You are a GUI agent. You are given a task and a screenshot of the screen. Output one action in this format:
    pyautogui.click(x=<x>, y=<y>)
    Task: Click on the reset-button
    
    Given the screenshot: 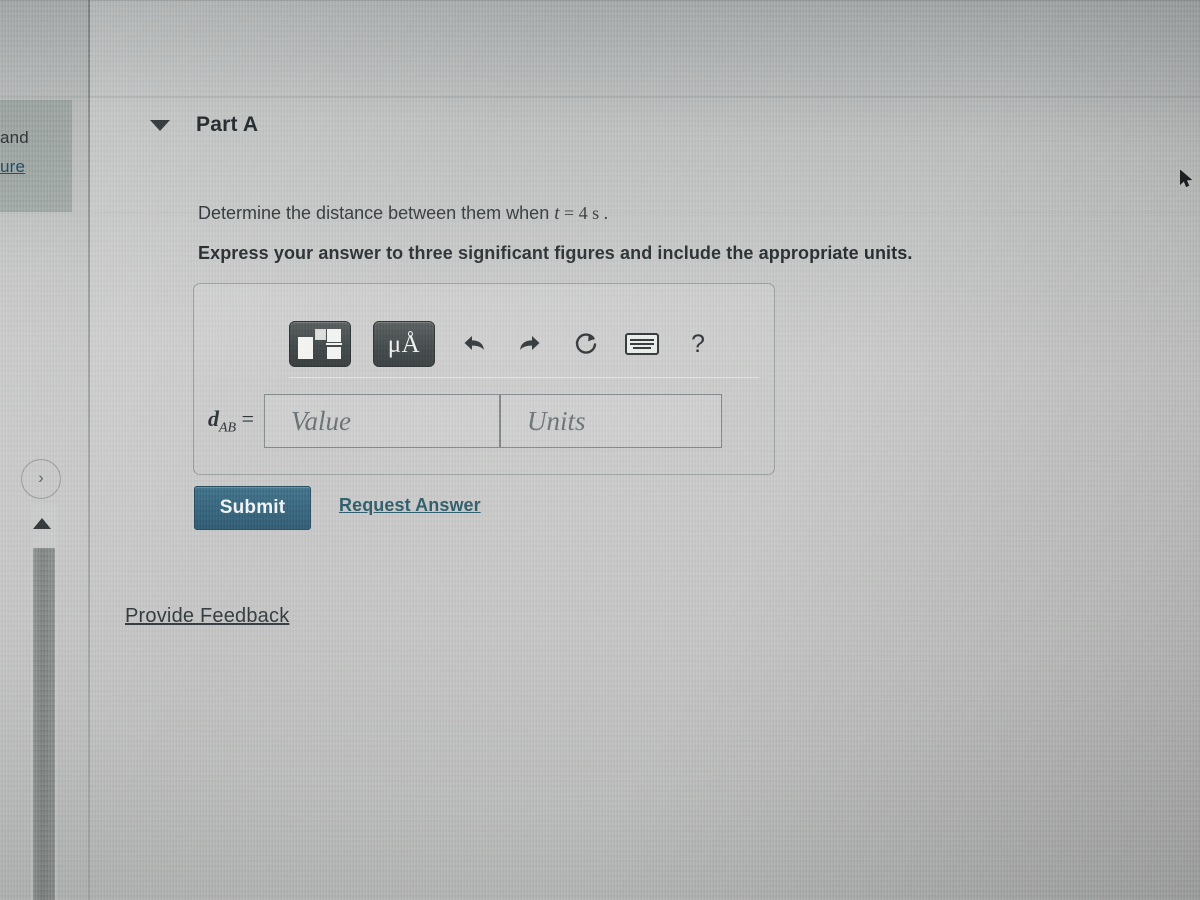 What is the action you would take?
    pyautogui.click(x=586, y=344)
    